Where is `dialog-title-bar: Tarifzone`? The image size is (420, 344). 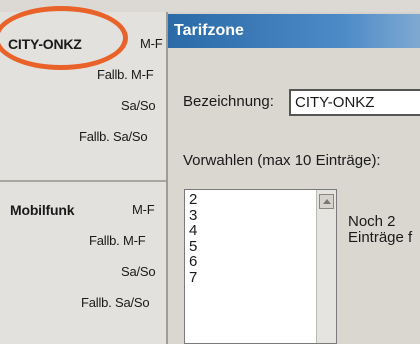 dialog-title-bar: Tarifzone is located at coordinates (294, 31).